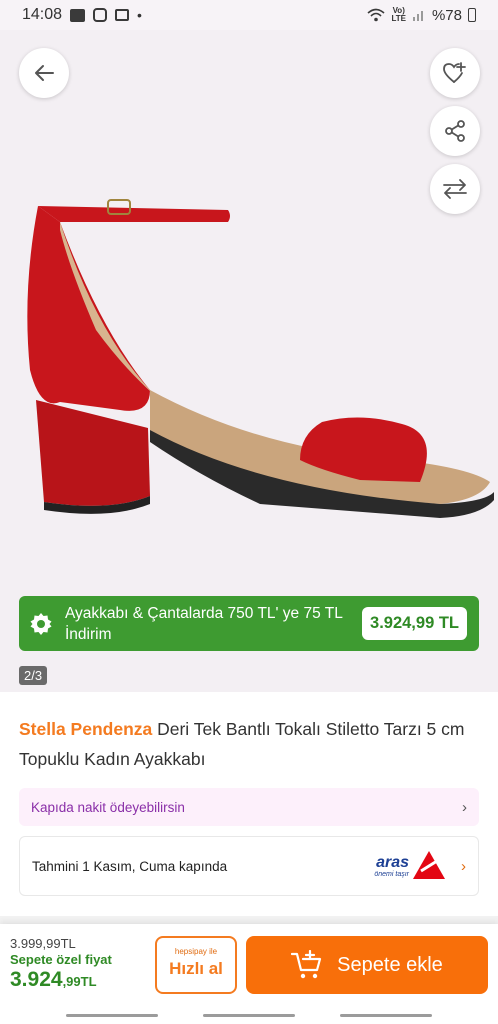 The image size is (498, 1024). What do you see at coordinates (33, 675) in the screenshot?
I see `image-page-indicator: 2/3` at bounding box center [33, 675].